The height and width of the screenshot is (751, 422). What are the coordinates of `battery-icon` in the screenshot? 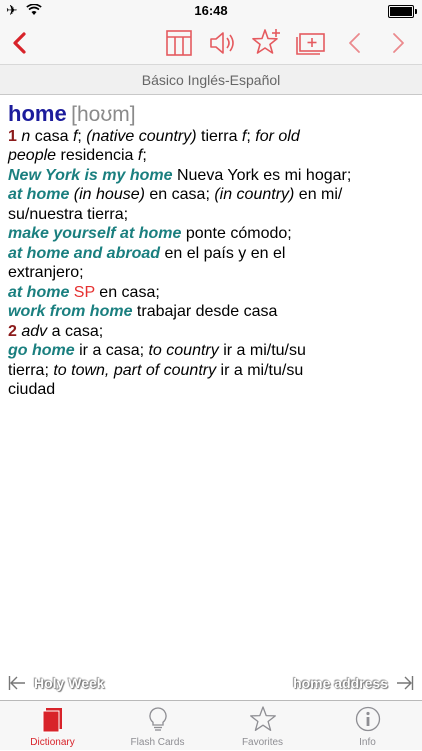 It's located at (402, 11).